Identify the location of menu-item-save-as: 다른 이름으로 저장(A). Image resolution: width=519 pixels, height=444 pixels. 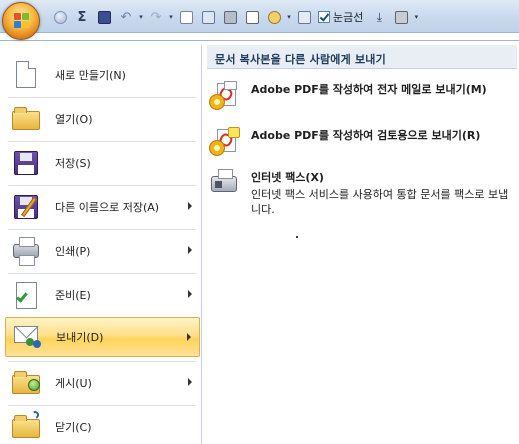
(102, 207).